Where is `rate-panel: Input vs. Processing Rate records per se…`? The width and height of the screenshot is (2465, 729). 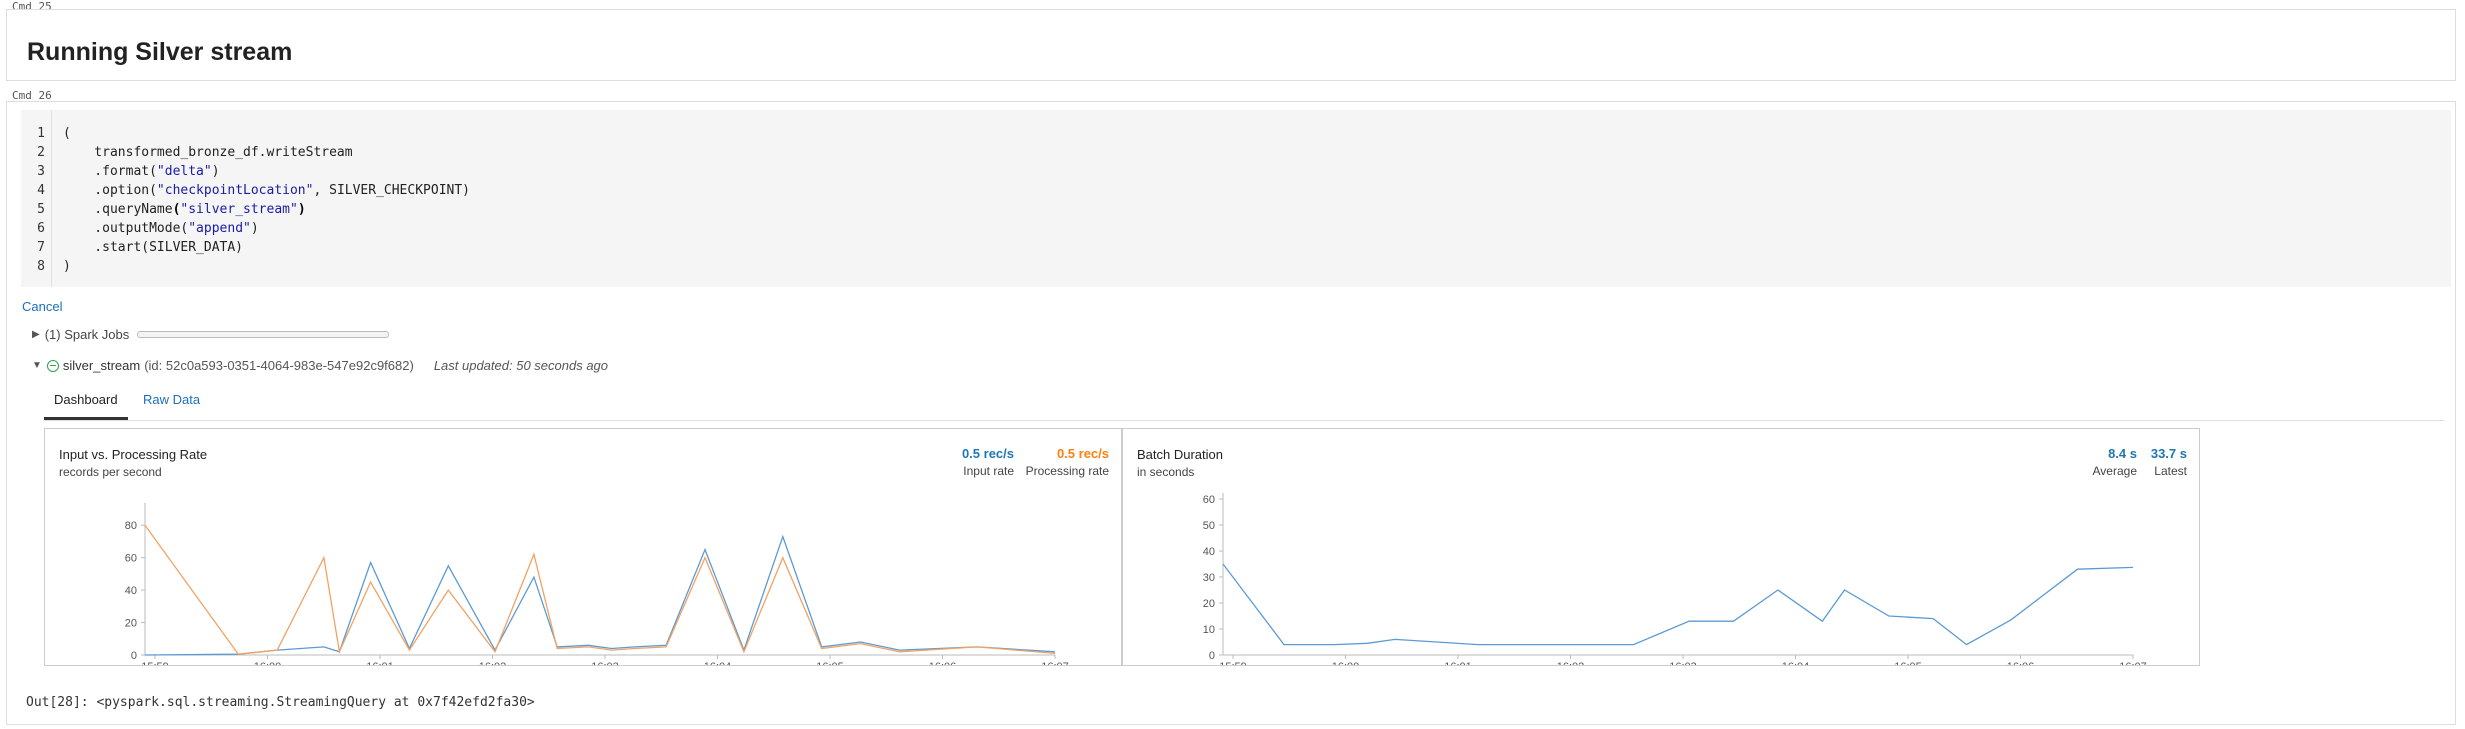
rate-panel: Input vs. Processing Rate records per se… is located at coordinates (583, 547).